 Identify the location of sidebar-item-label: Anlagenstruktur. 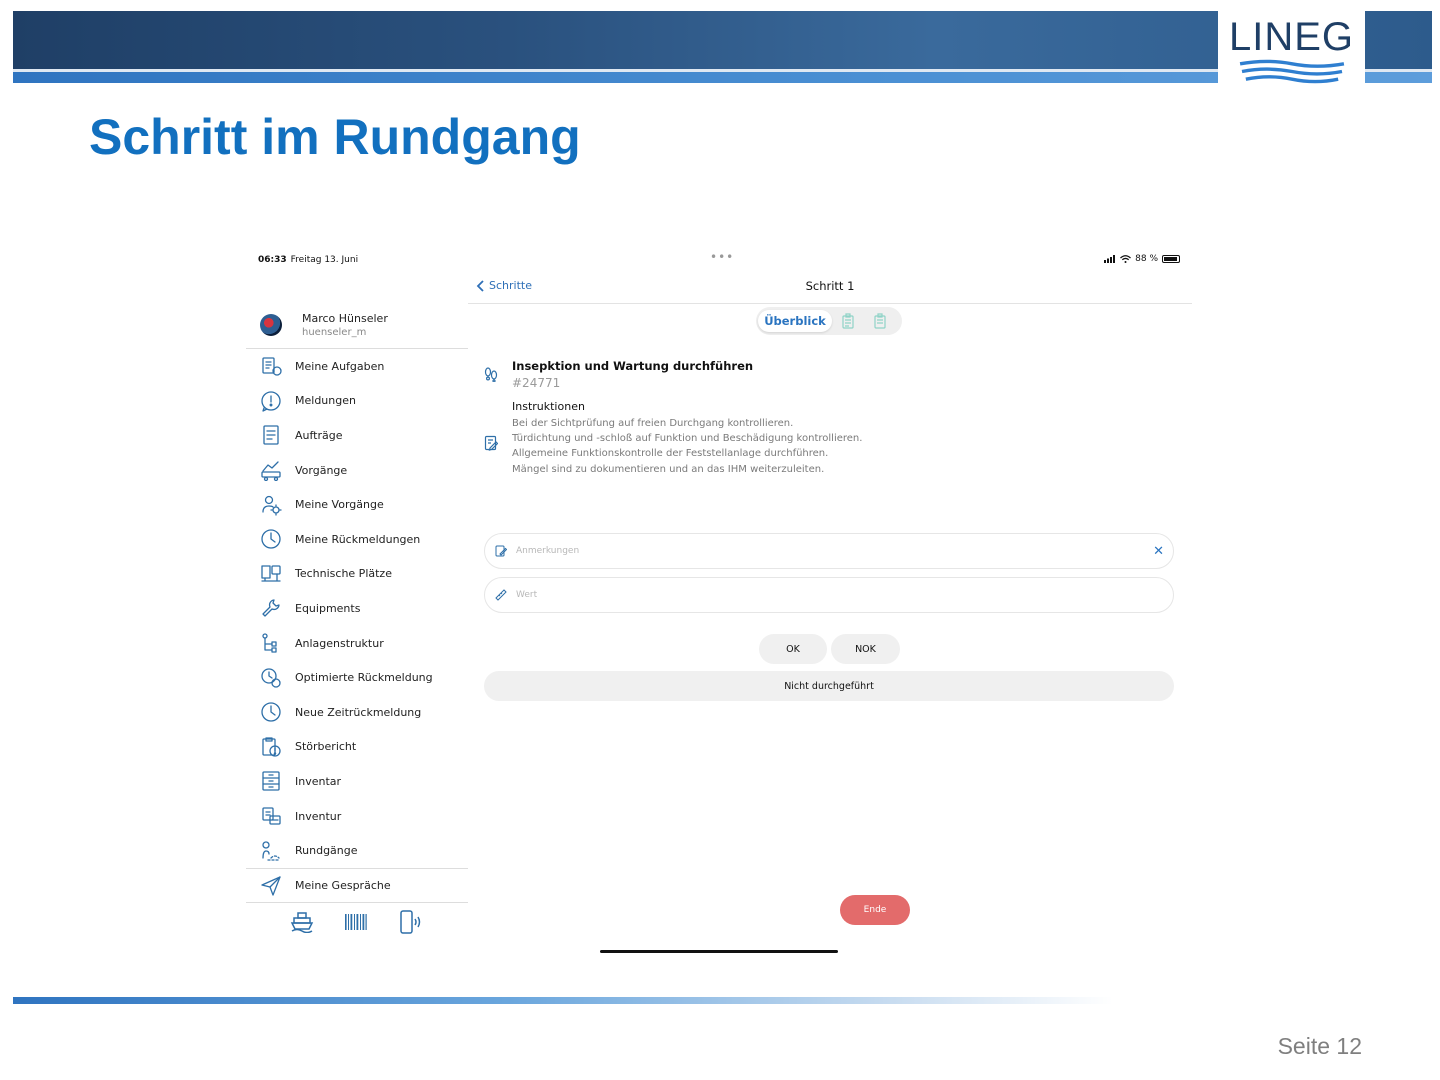
(339, 643).